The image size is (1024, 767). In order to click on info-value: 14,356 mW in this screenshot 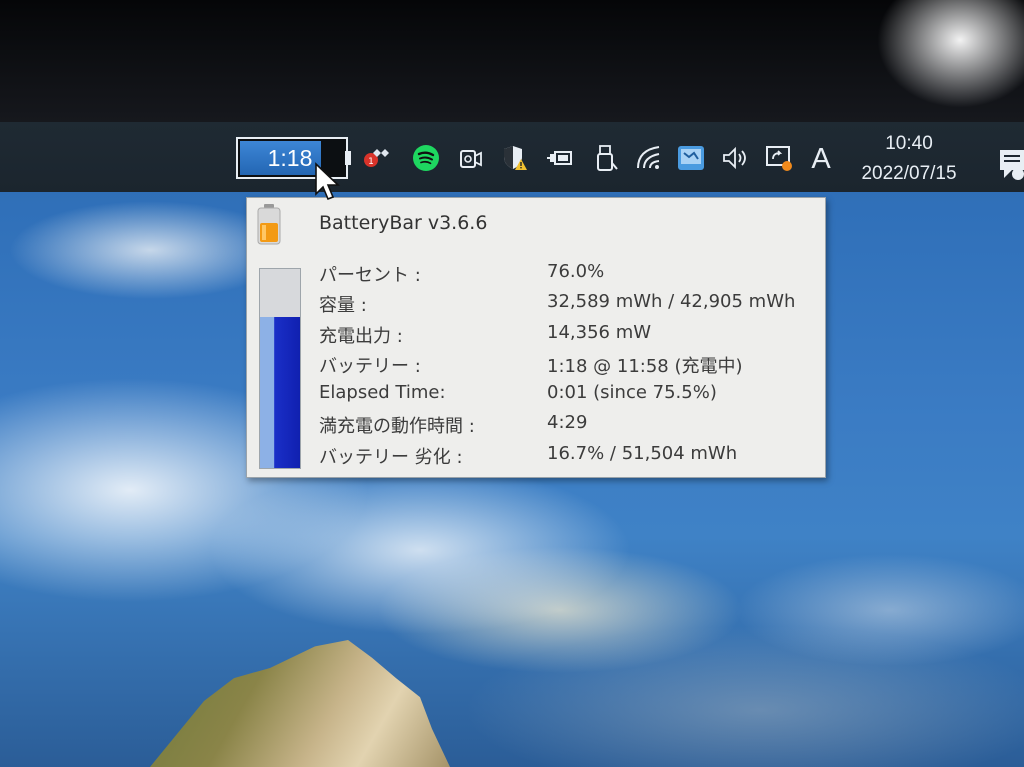, I will do `click(599, 332)`.